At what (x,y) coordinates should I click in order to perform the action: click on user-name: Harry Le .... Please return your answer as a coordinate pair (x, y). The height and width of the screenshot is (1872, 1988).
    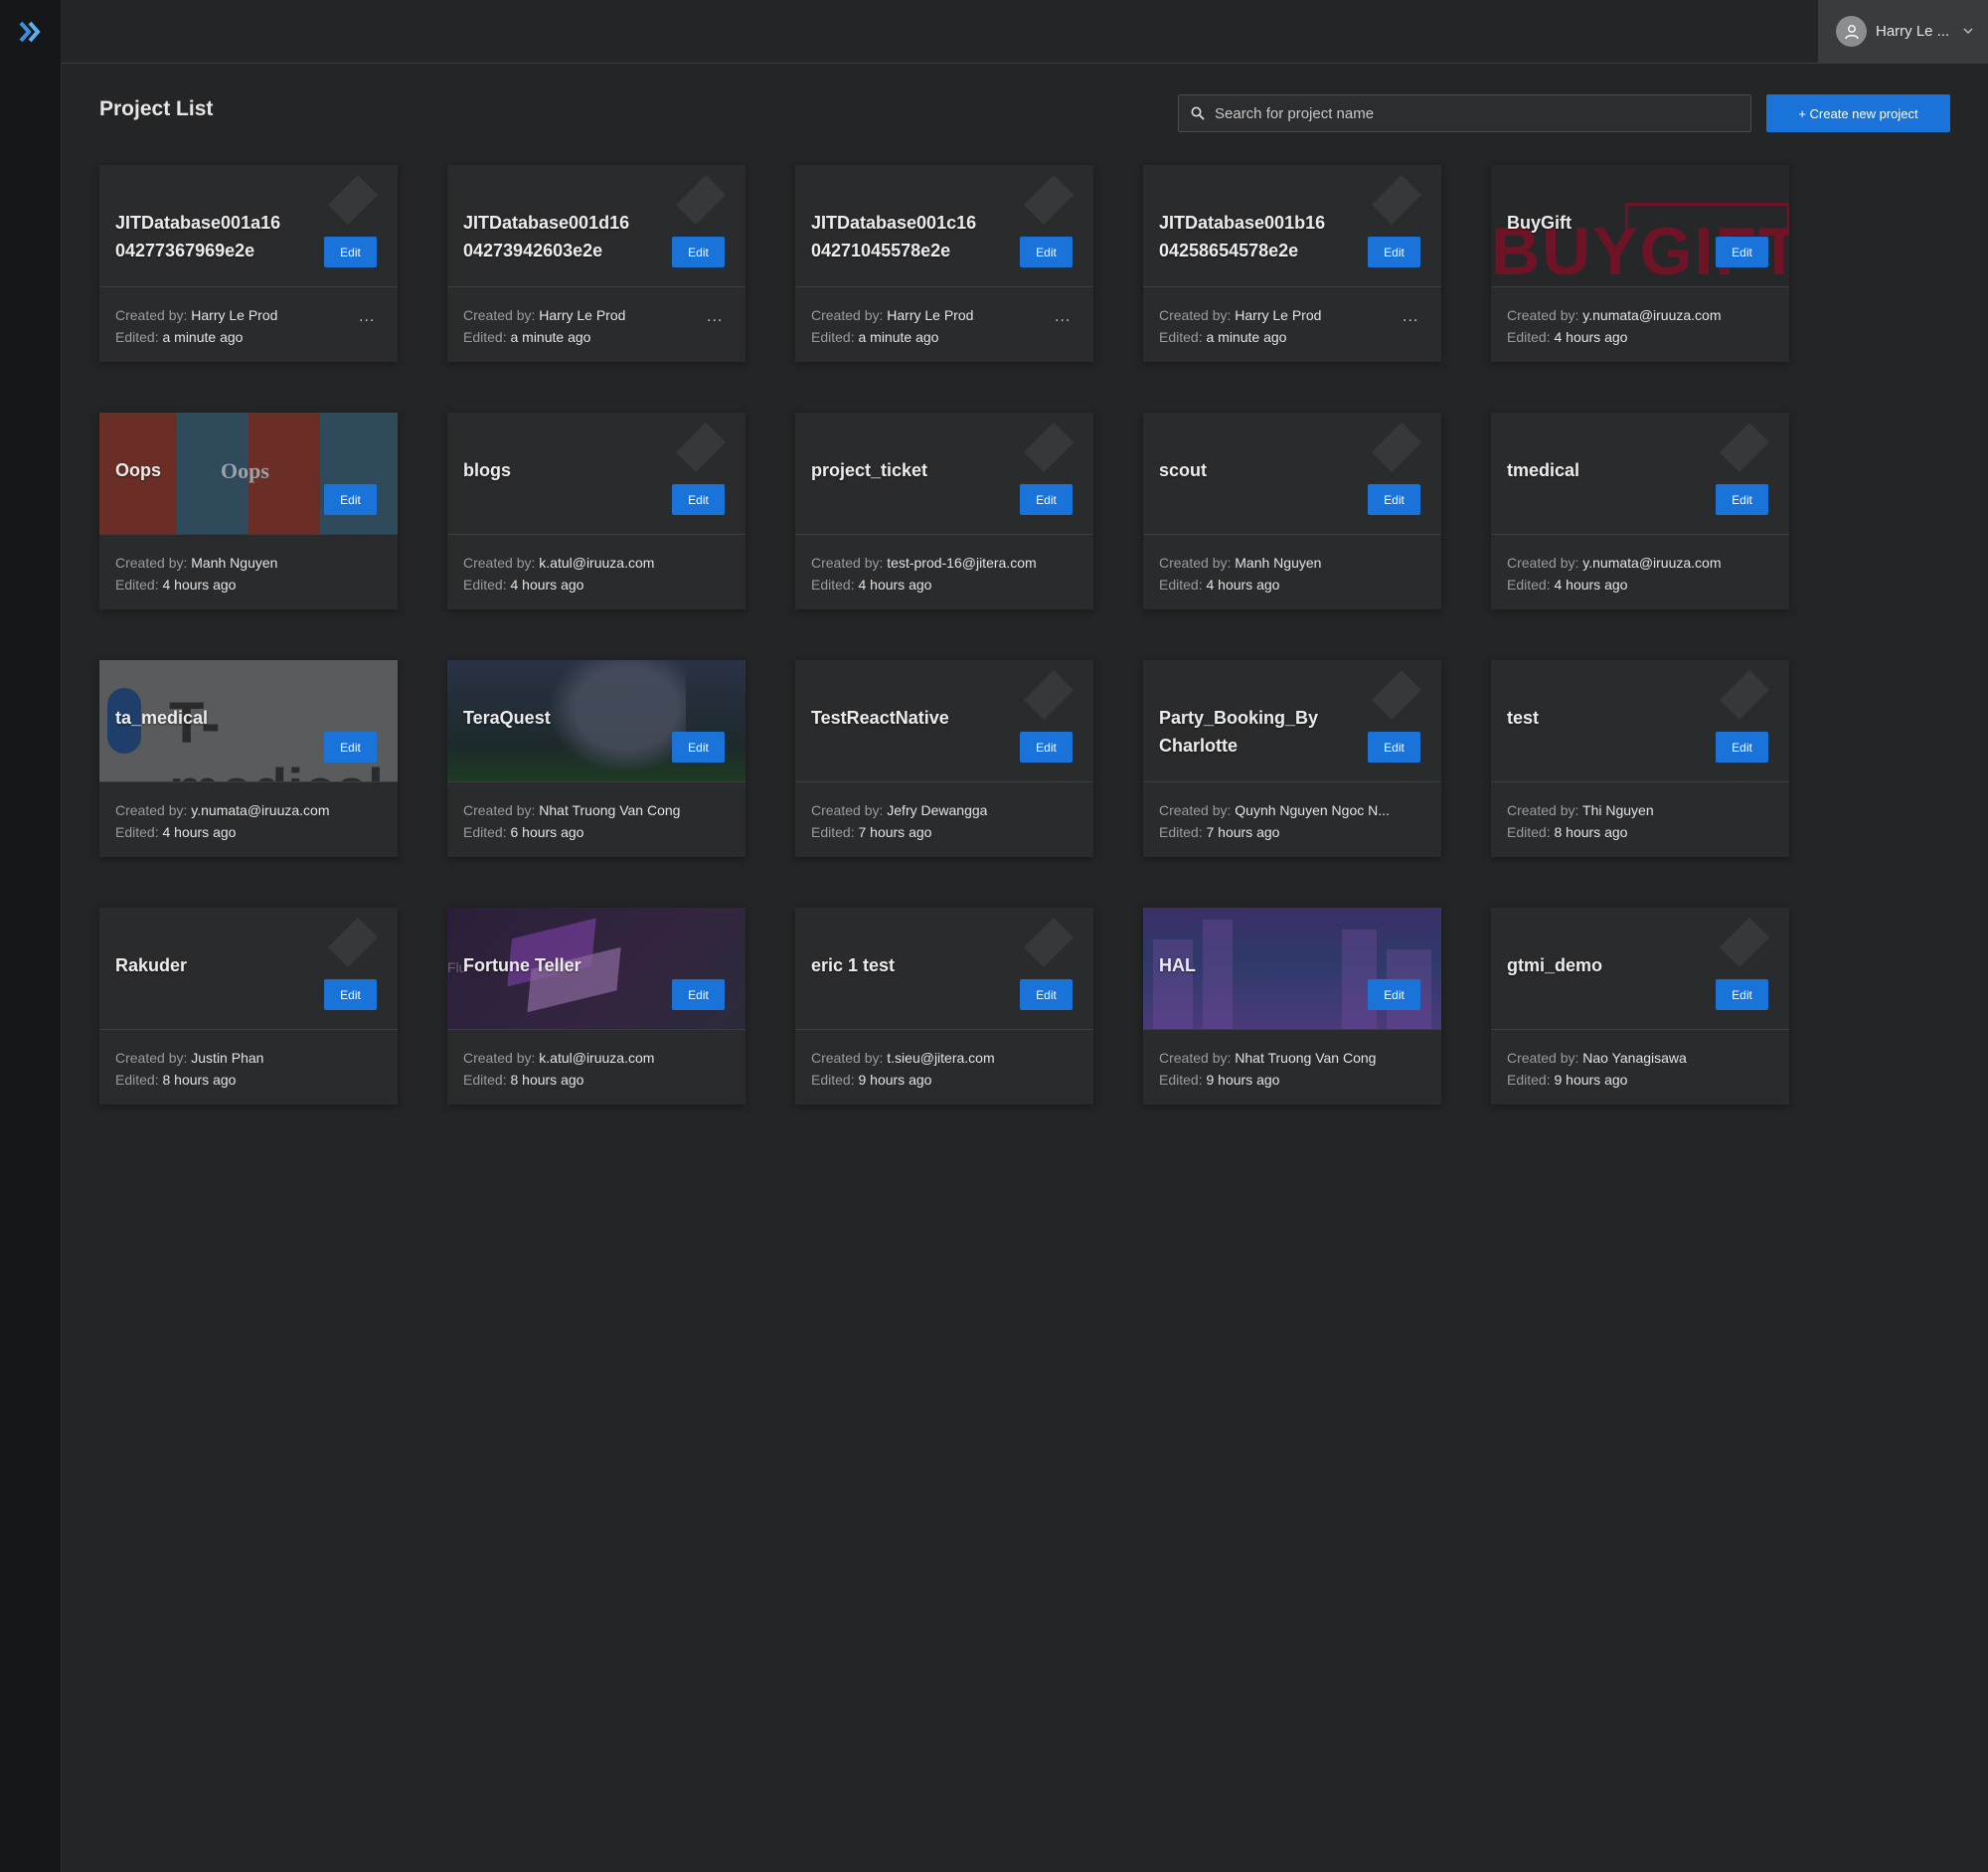
    Looking at the image, I should click on (1913, 31).